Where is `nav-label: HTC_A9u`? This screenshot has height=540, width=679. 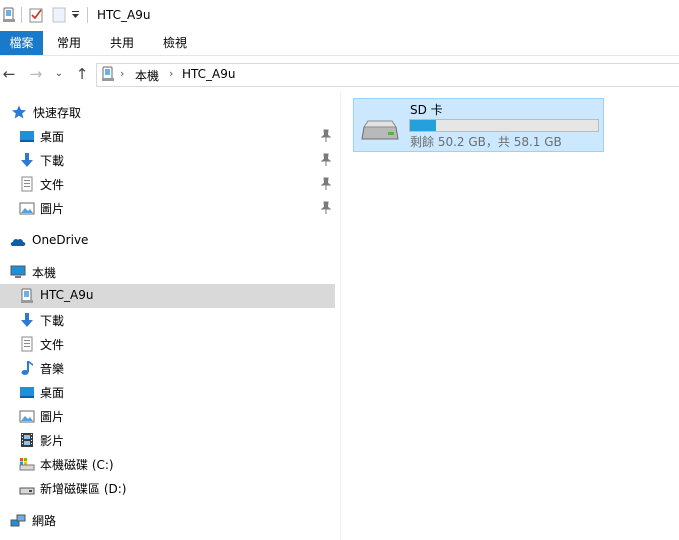
nav-label: HTC_A9u is located at coordinates (67, 295).